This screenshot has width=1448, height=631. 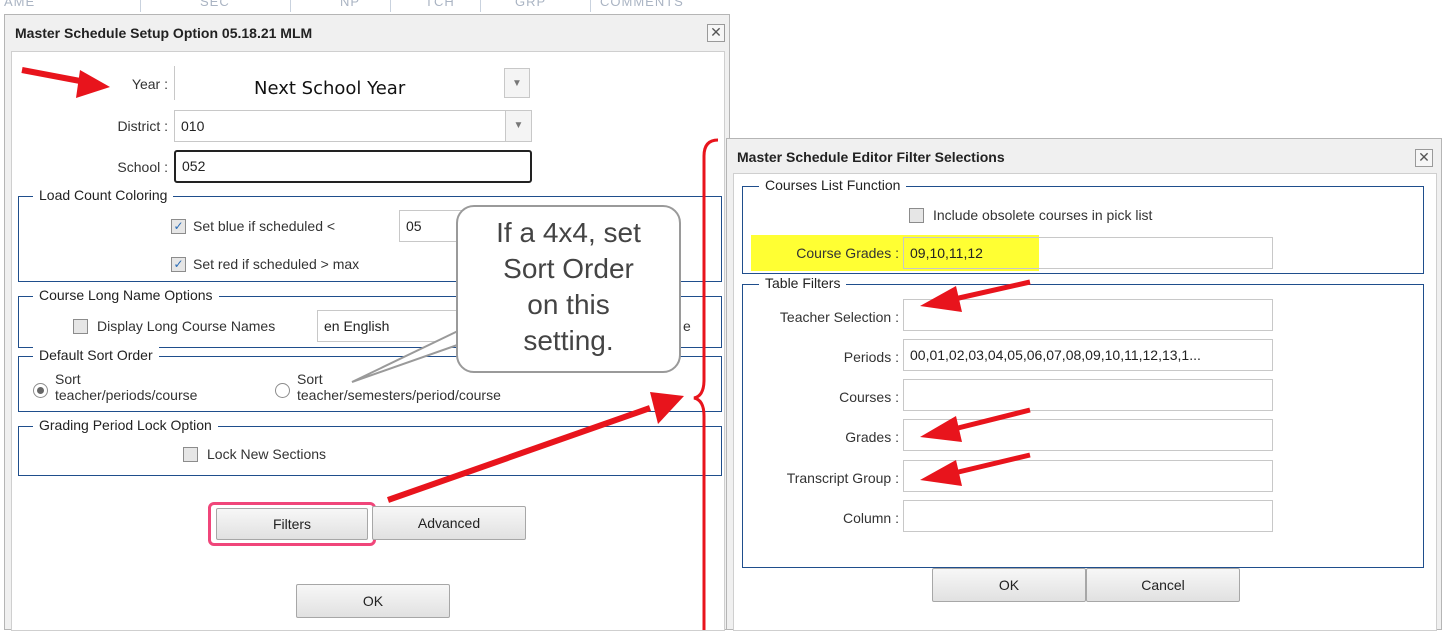 I want to click on arrow-to-grades, so click(x=975, y=424).